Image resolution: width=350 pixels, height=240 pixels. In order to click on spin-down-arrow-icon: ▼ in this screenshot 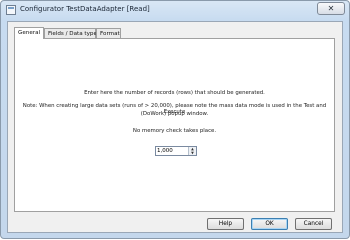, I will do `click(192, 153)`.